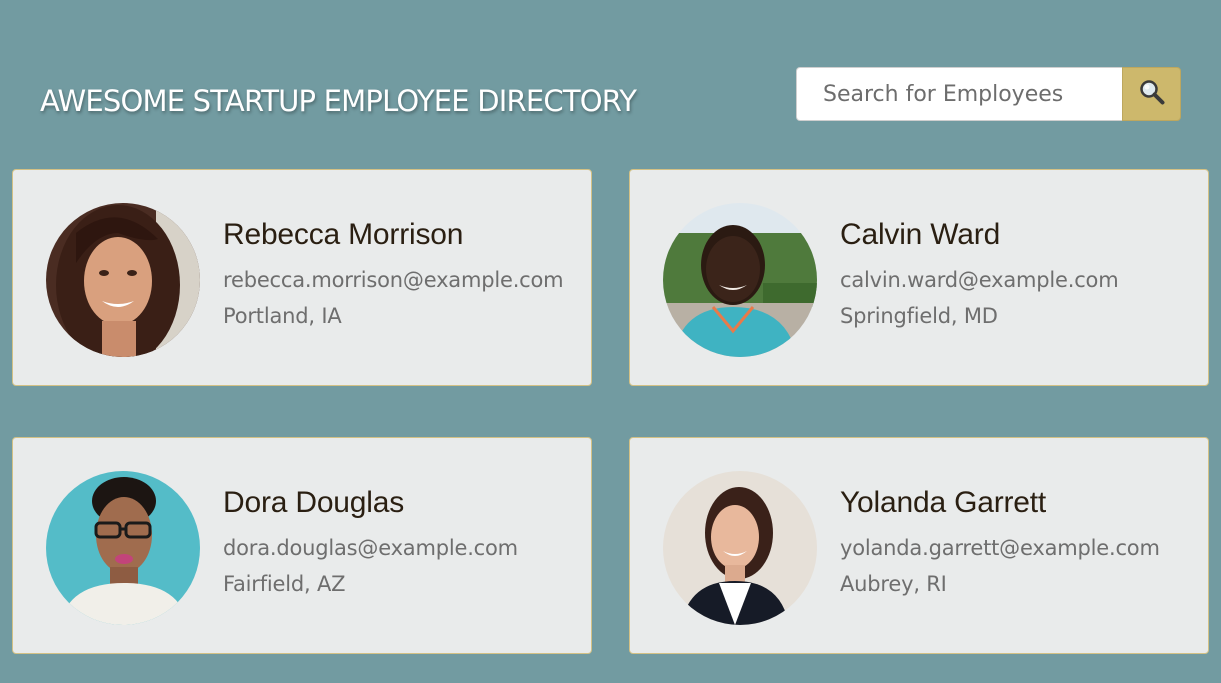 The height and width of the screenshot is (683, 1221). What do you see at coordinates (920, 234) in the screenshot?
I see `employee-name: Calvin Ward` at bounding box center [920, 234].